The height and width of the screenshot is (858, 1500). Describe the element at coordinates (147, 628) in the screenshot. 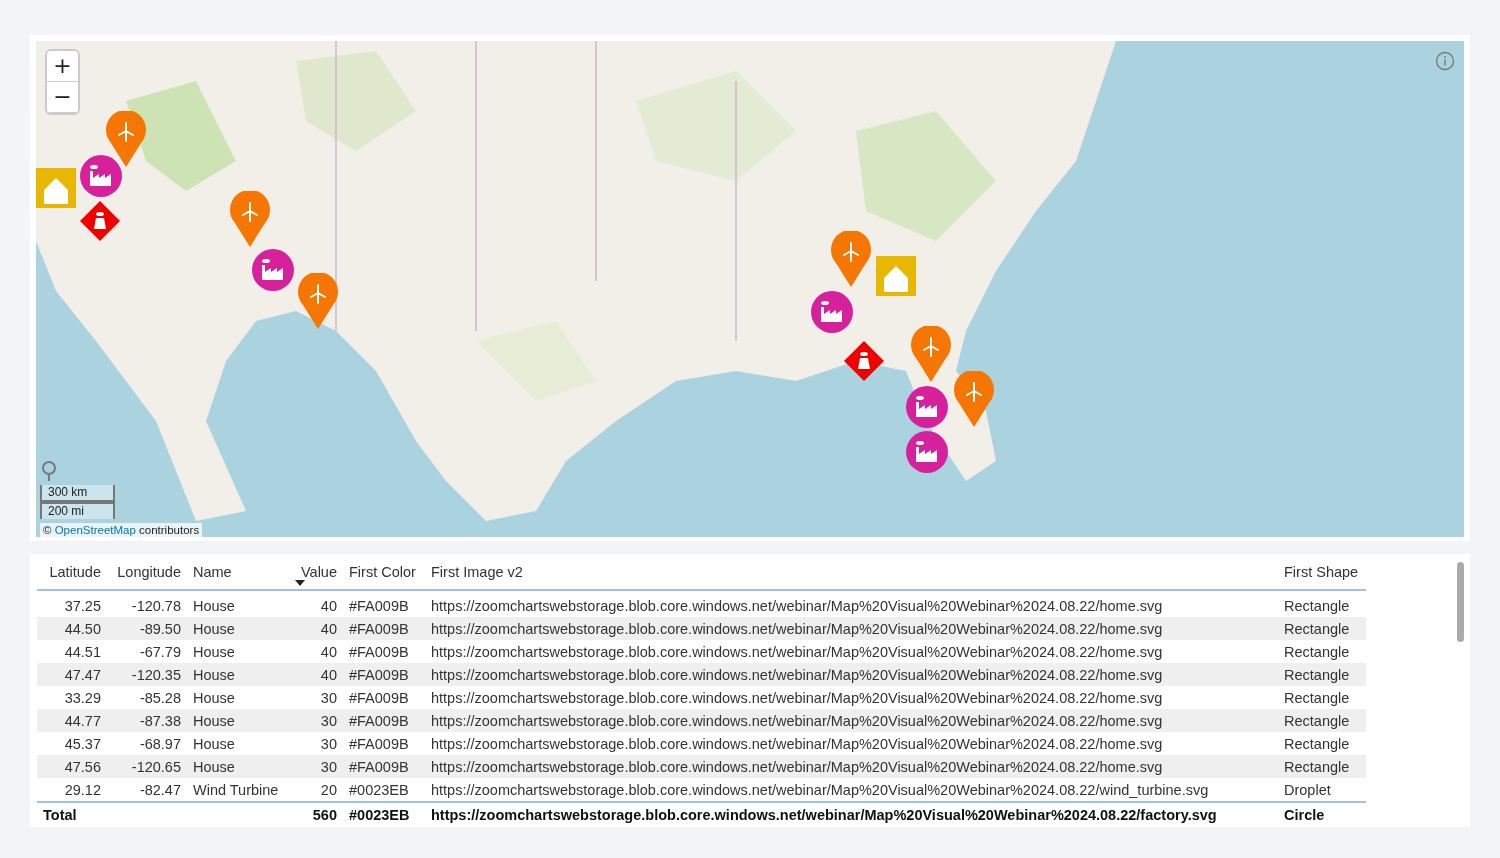

I see `table-cell: -89.50` at that location.